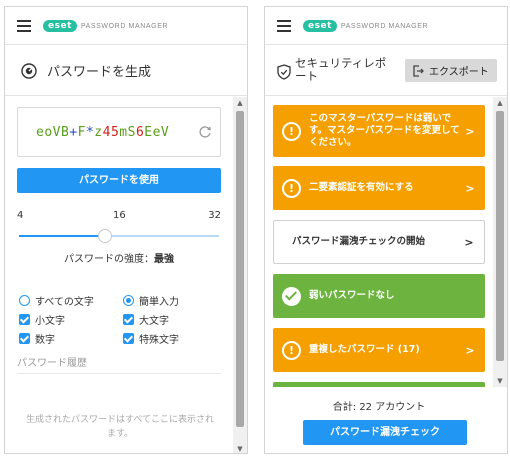 The image size is (510, 460). What do you see at coordinates (119, 180) in the screenshot?
I see `use-password-button: パスワードを使用` at bounding box center [119, 180].